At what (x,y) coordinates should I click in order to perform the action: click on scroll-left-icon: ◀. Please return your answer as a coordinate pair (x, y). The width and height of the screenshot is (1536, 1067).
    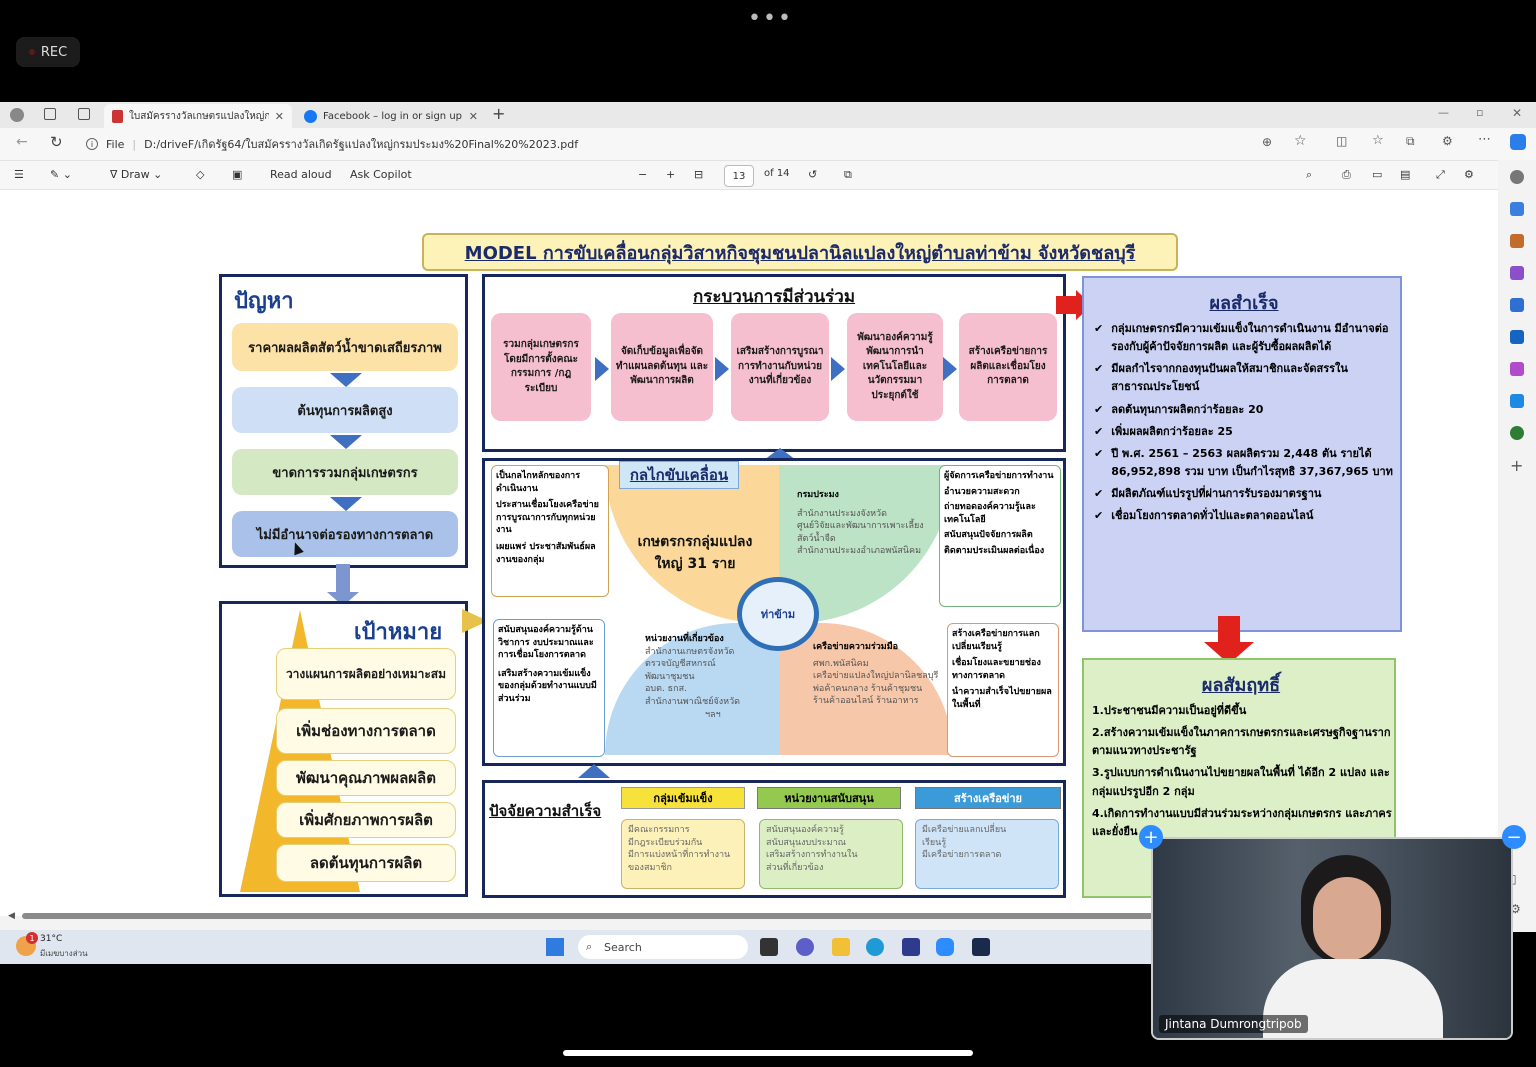
    Looking at the image, I should click on (11, 916).